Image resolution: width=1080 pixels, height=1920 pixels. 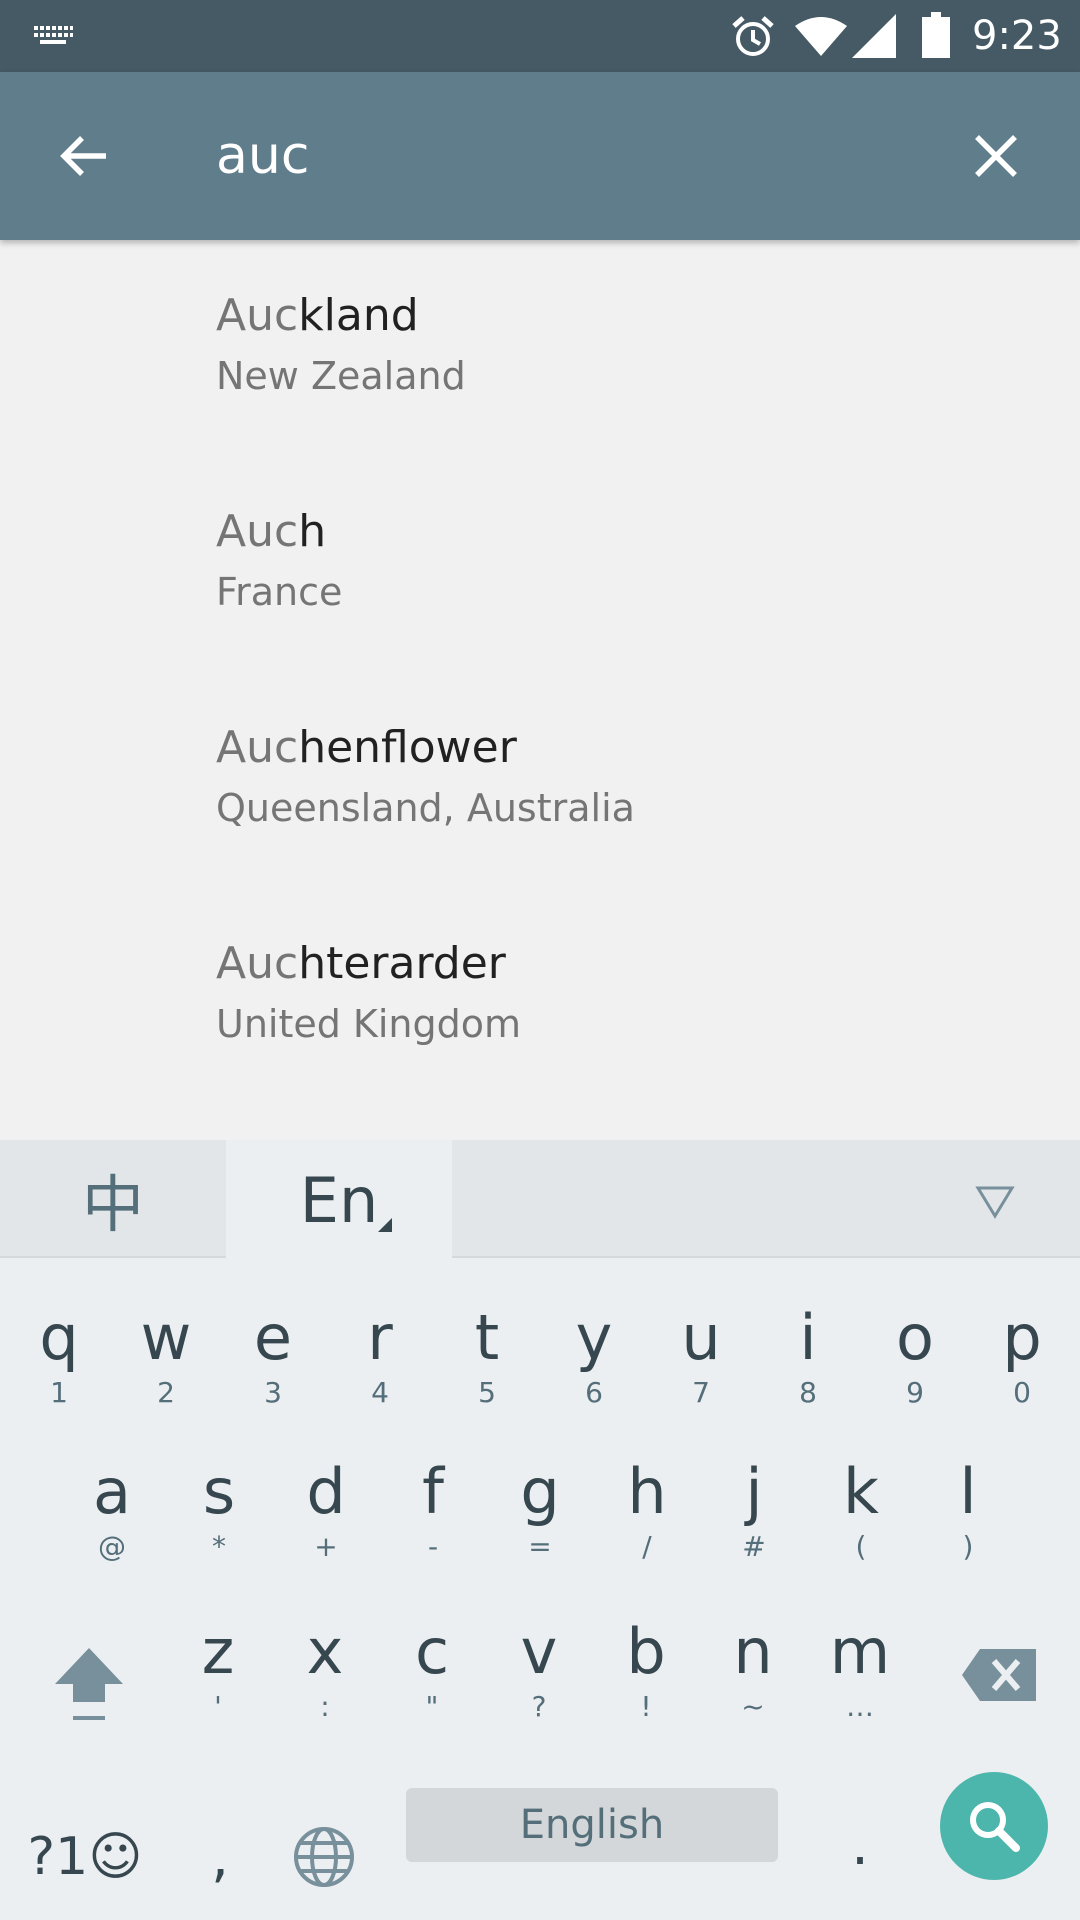 What do you see at coordinates (112, 1512) in the screenshot?
I see `key-a: a @` at bounding box center [112, 1512].